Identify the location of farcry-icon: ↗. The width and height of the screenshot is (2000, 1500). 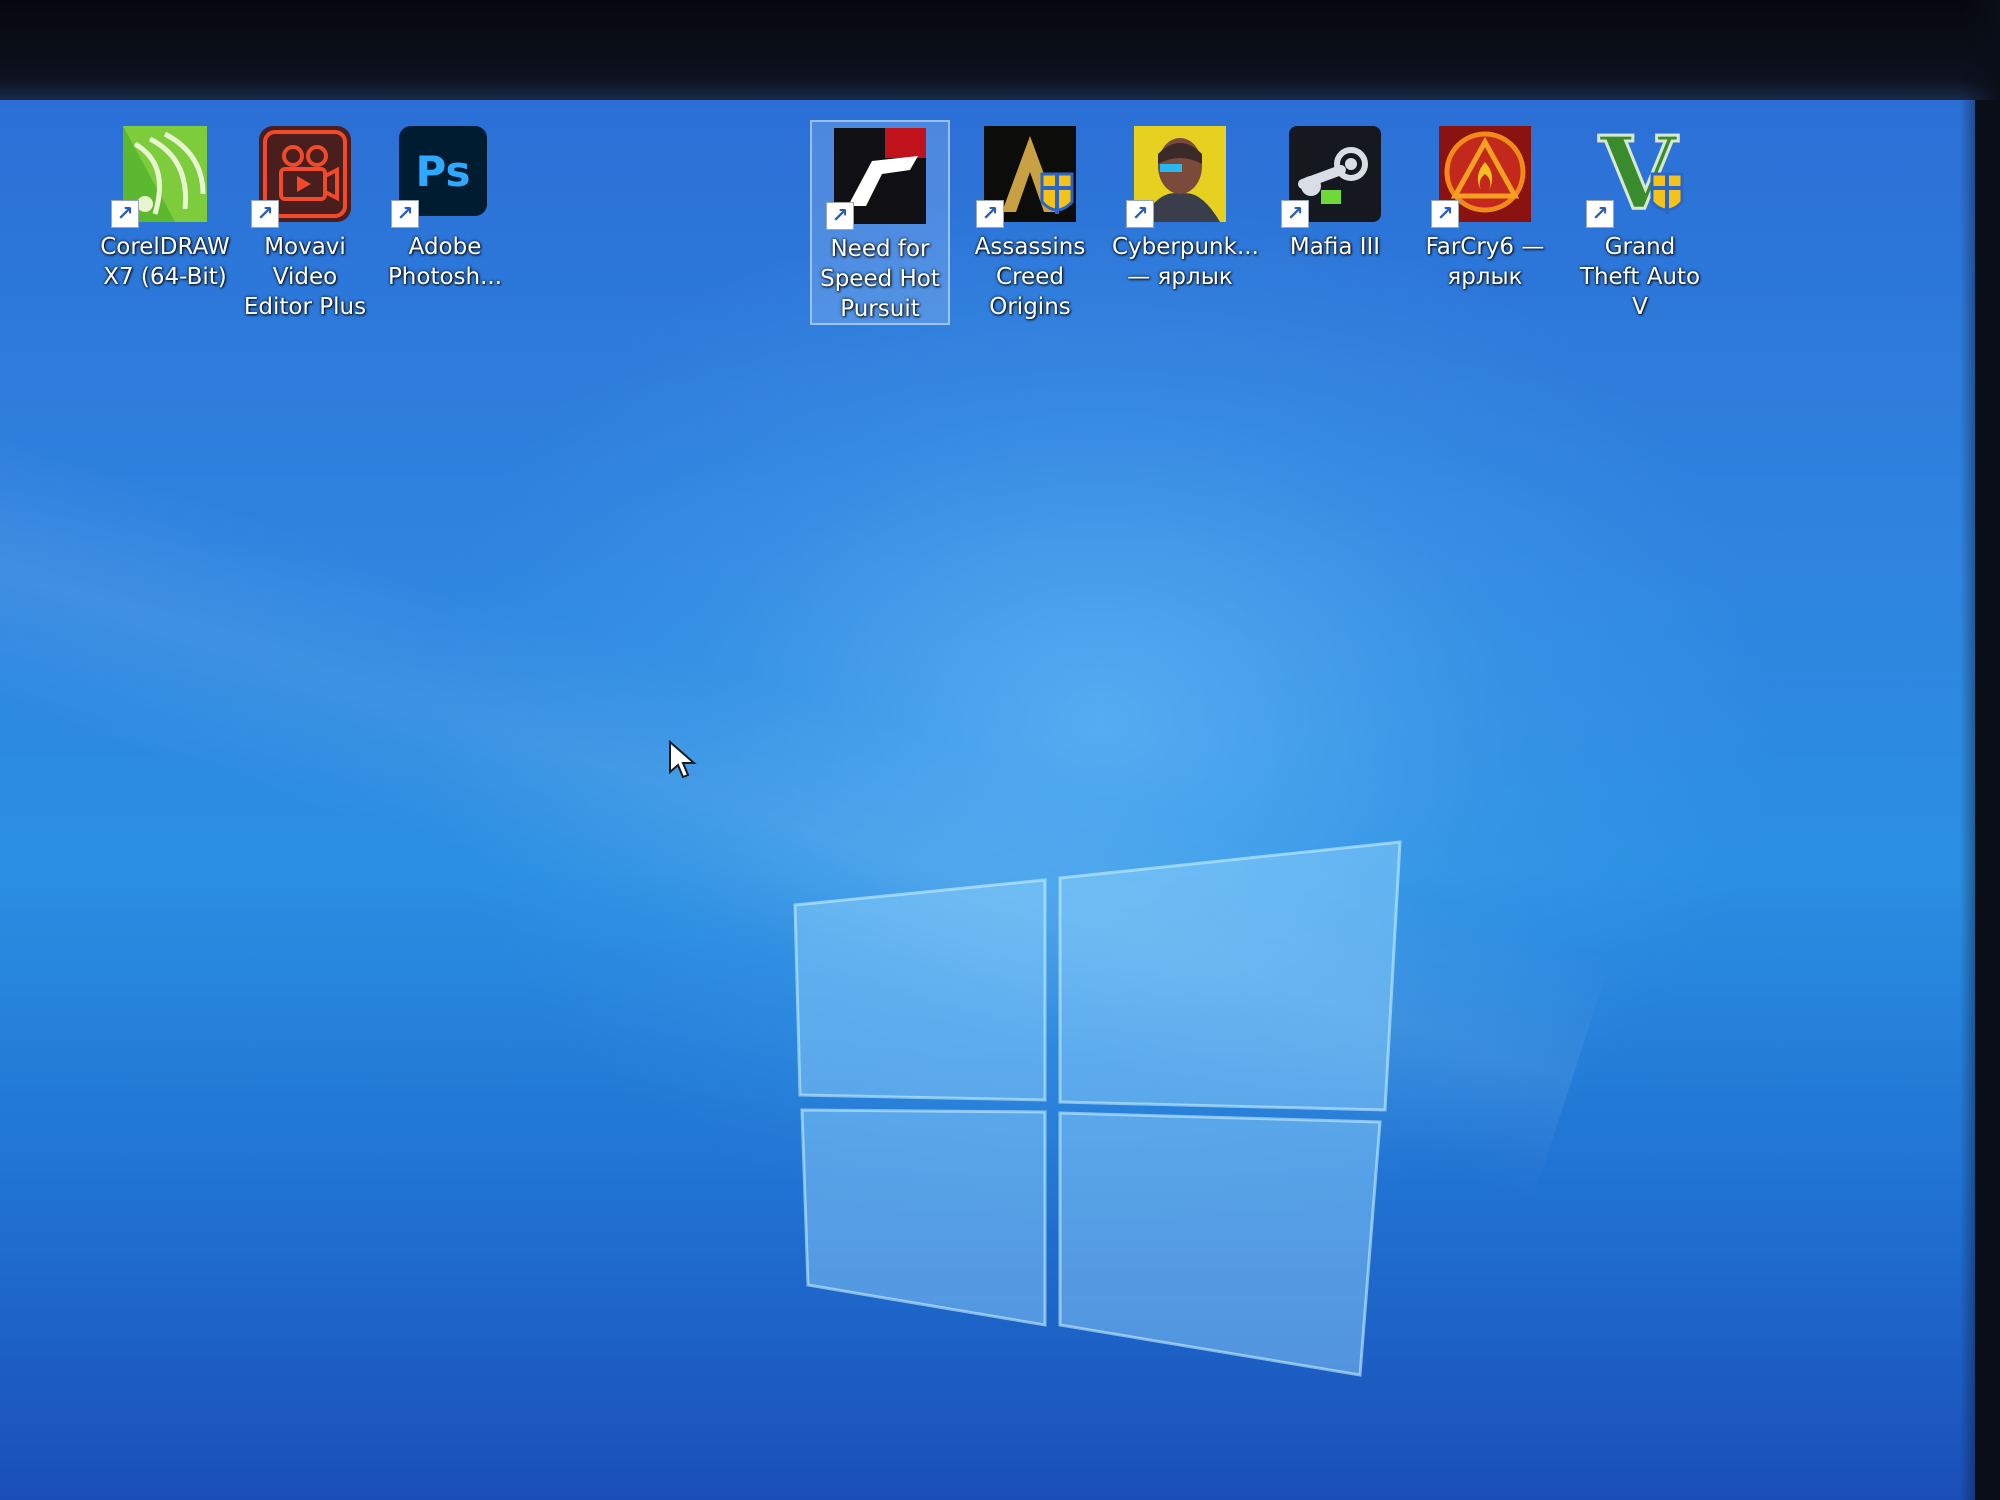
(1483, 176).